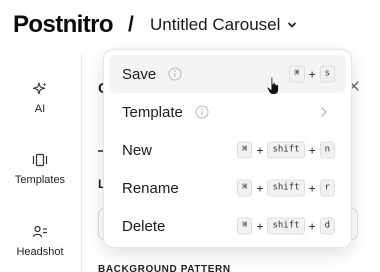  Describe the element at coordinates (40, 180) in the screenshot. I see `sidebar-item-label: Templates` at that location.